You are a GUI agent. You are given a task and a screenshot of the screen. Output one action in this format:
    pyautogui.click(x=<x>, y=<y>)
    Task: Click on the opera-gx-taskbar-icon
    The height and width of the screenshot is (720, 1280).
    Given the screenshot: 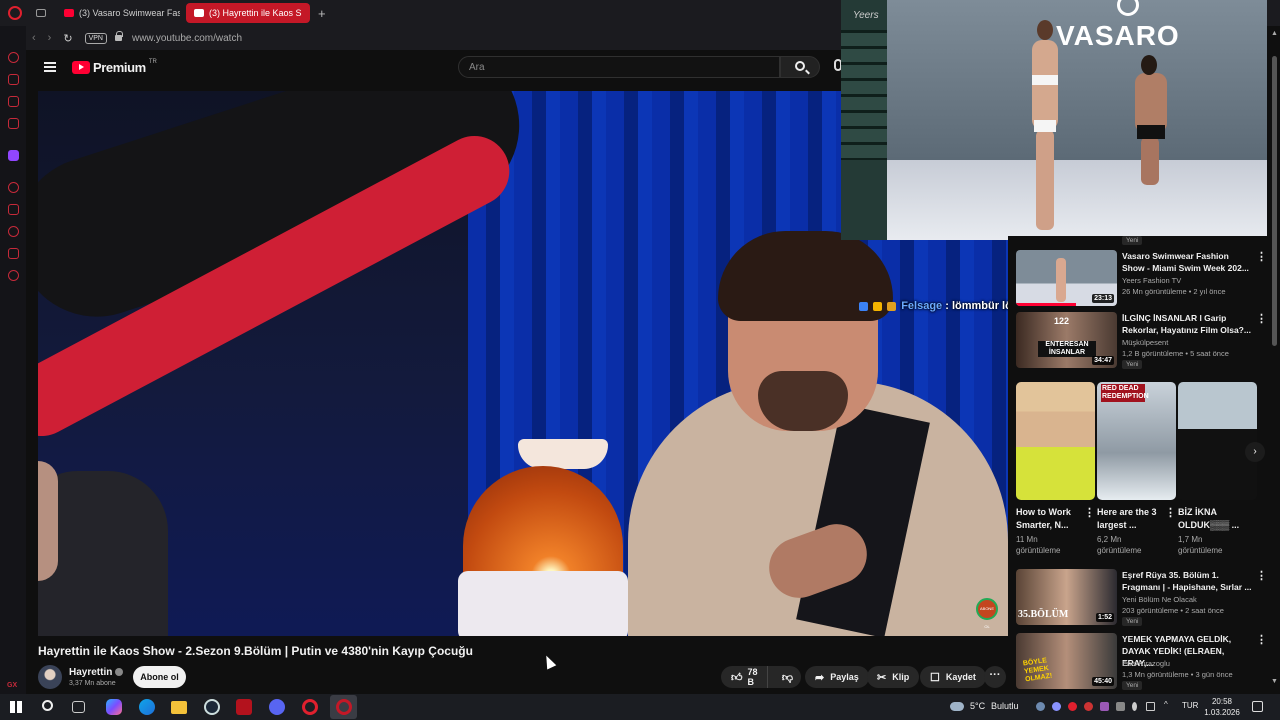 What is the action you would take?
    pyautogui.click(x=344, y=707)
    